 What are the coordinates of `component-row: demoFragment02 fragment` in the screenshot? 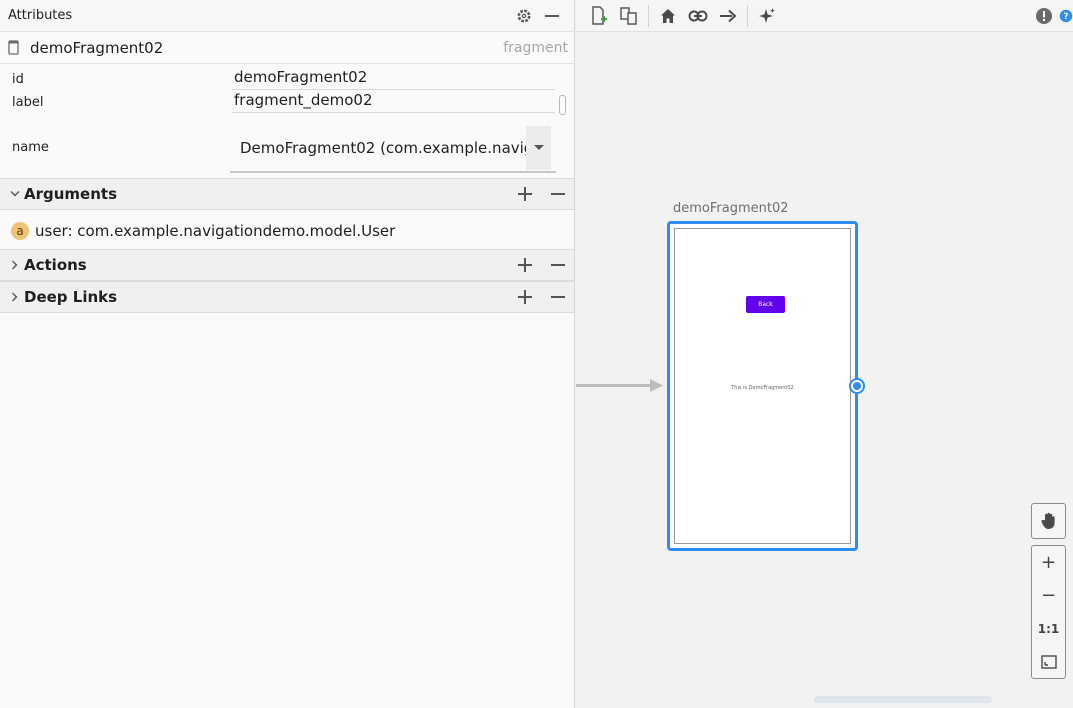 It's located at (287, 48).